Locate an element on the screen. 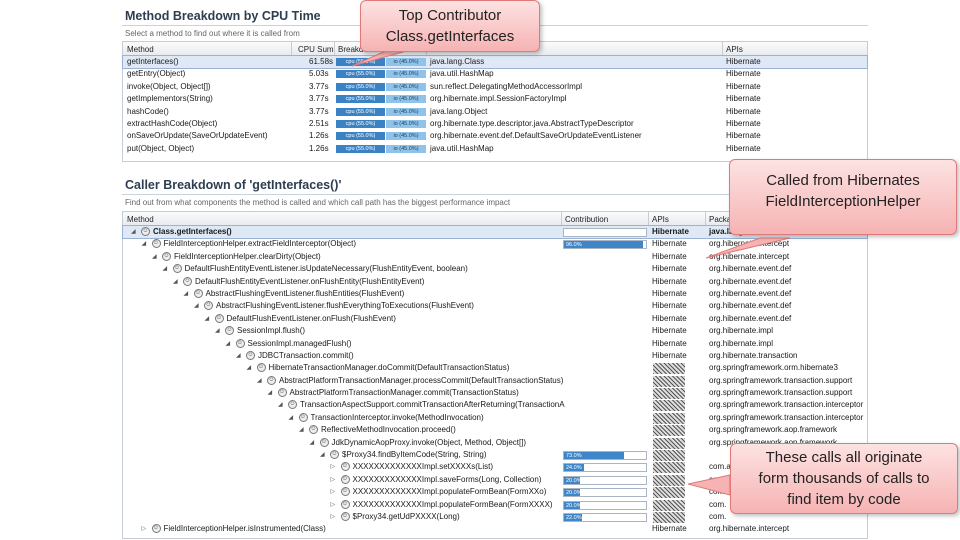 Image resolution: width=960 pixels, height=540 pixels. contribution-value: 73.0% is located at coordinates (574, 456).